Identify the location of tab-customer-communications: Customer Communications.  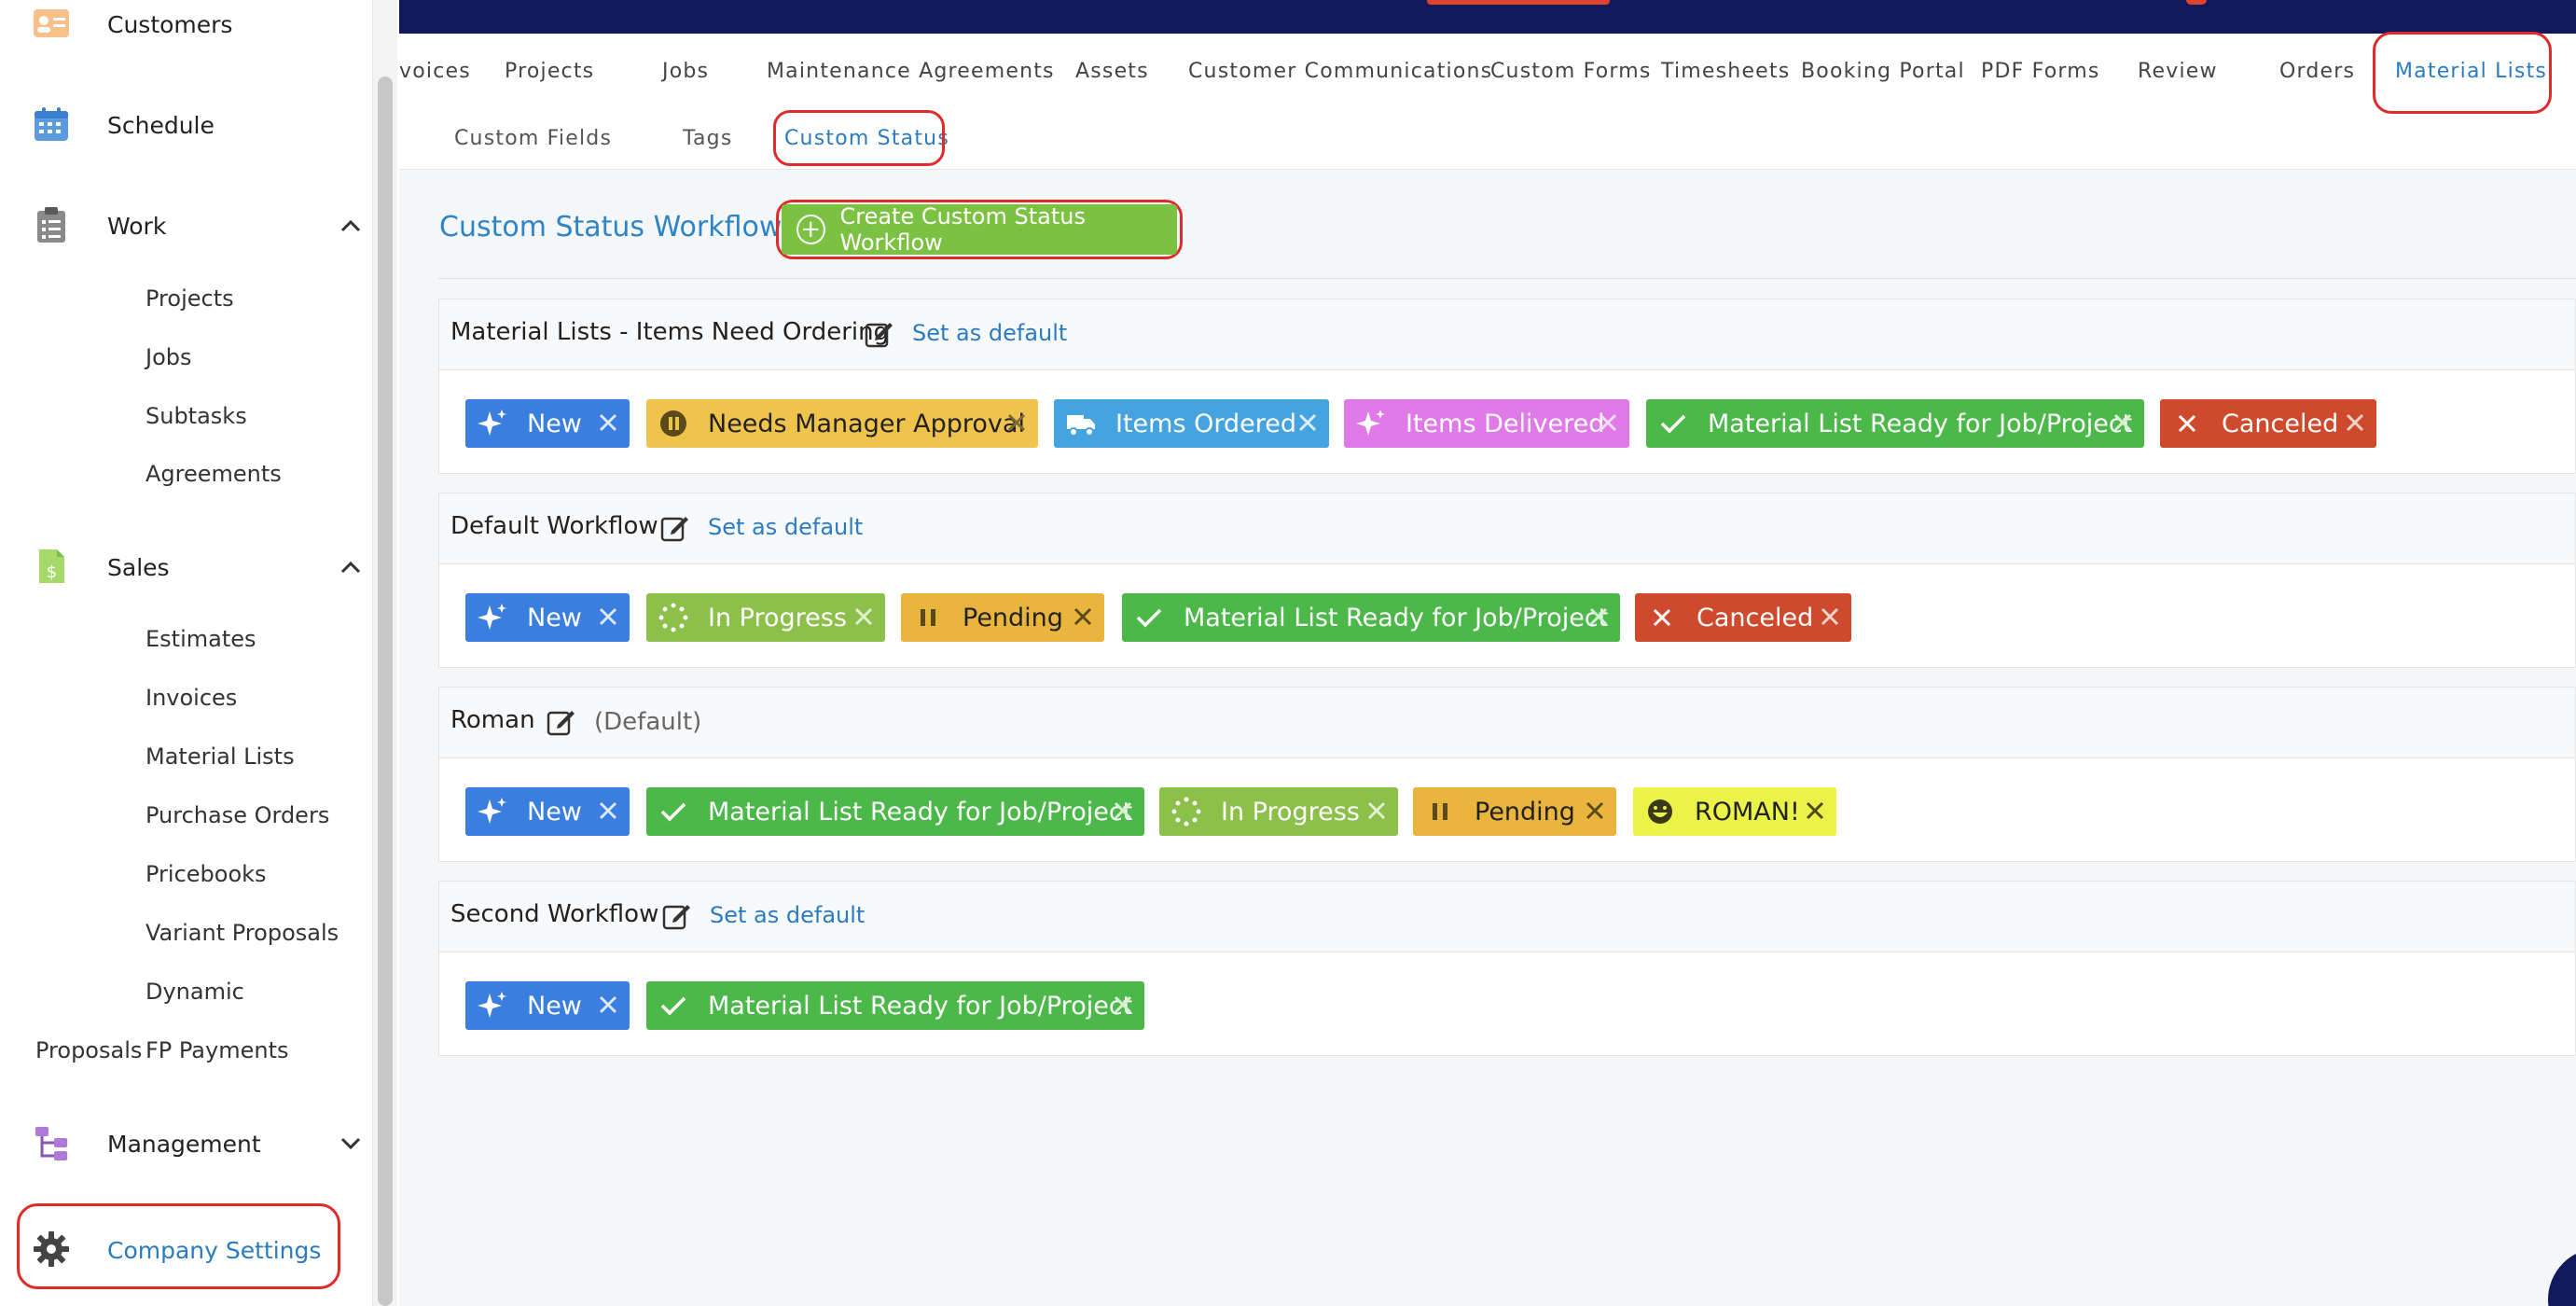
(1340, 71).